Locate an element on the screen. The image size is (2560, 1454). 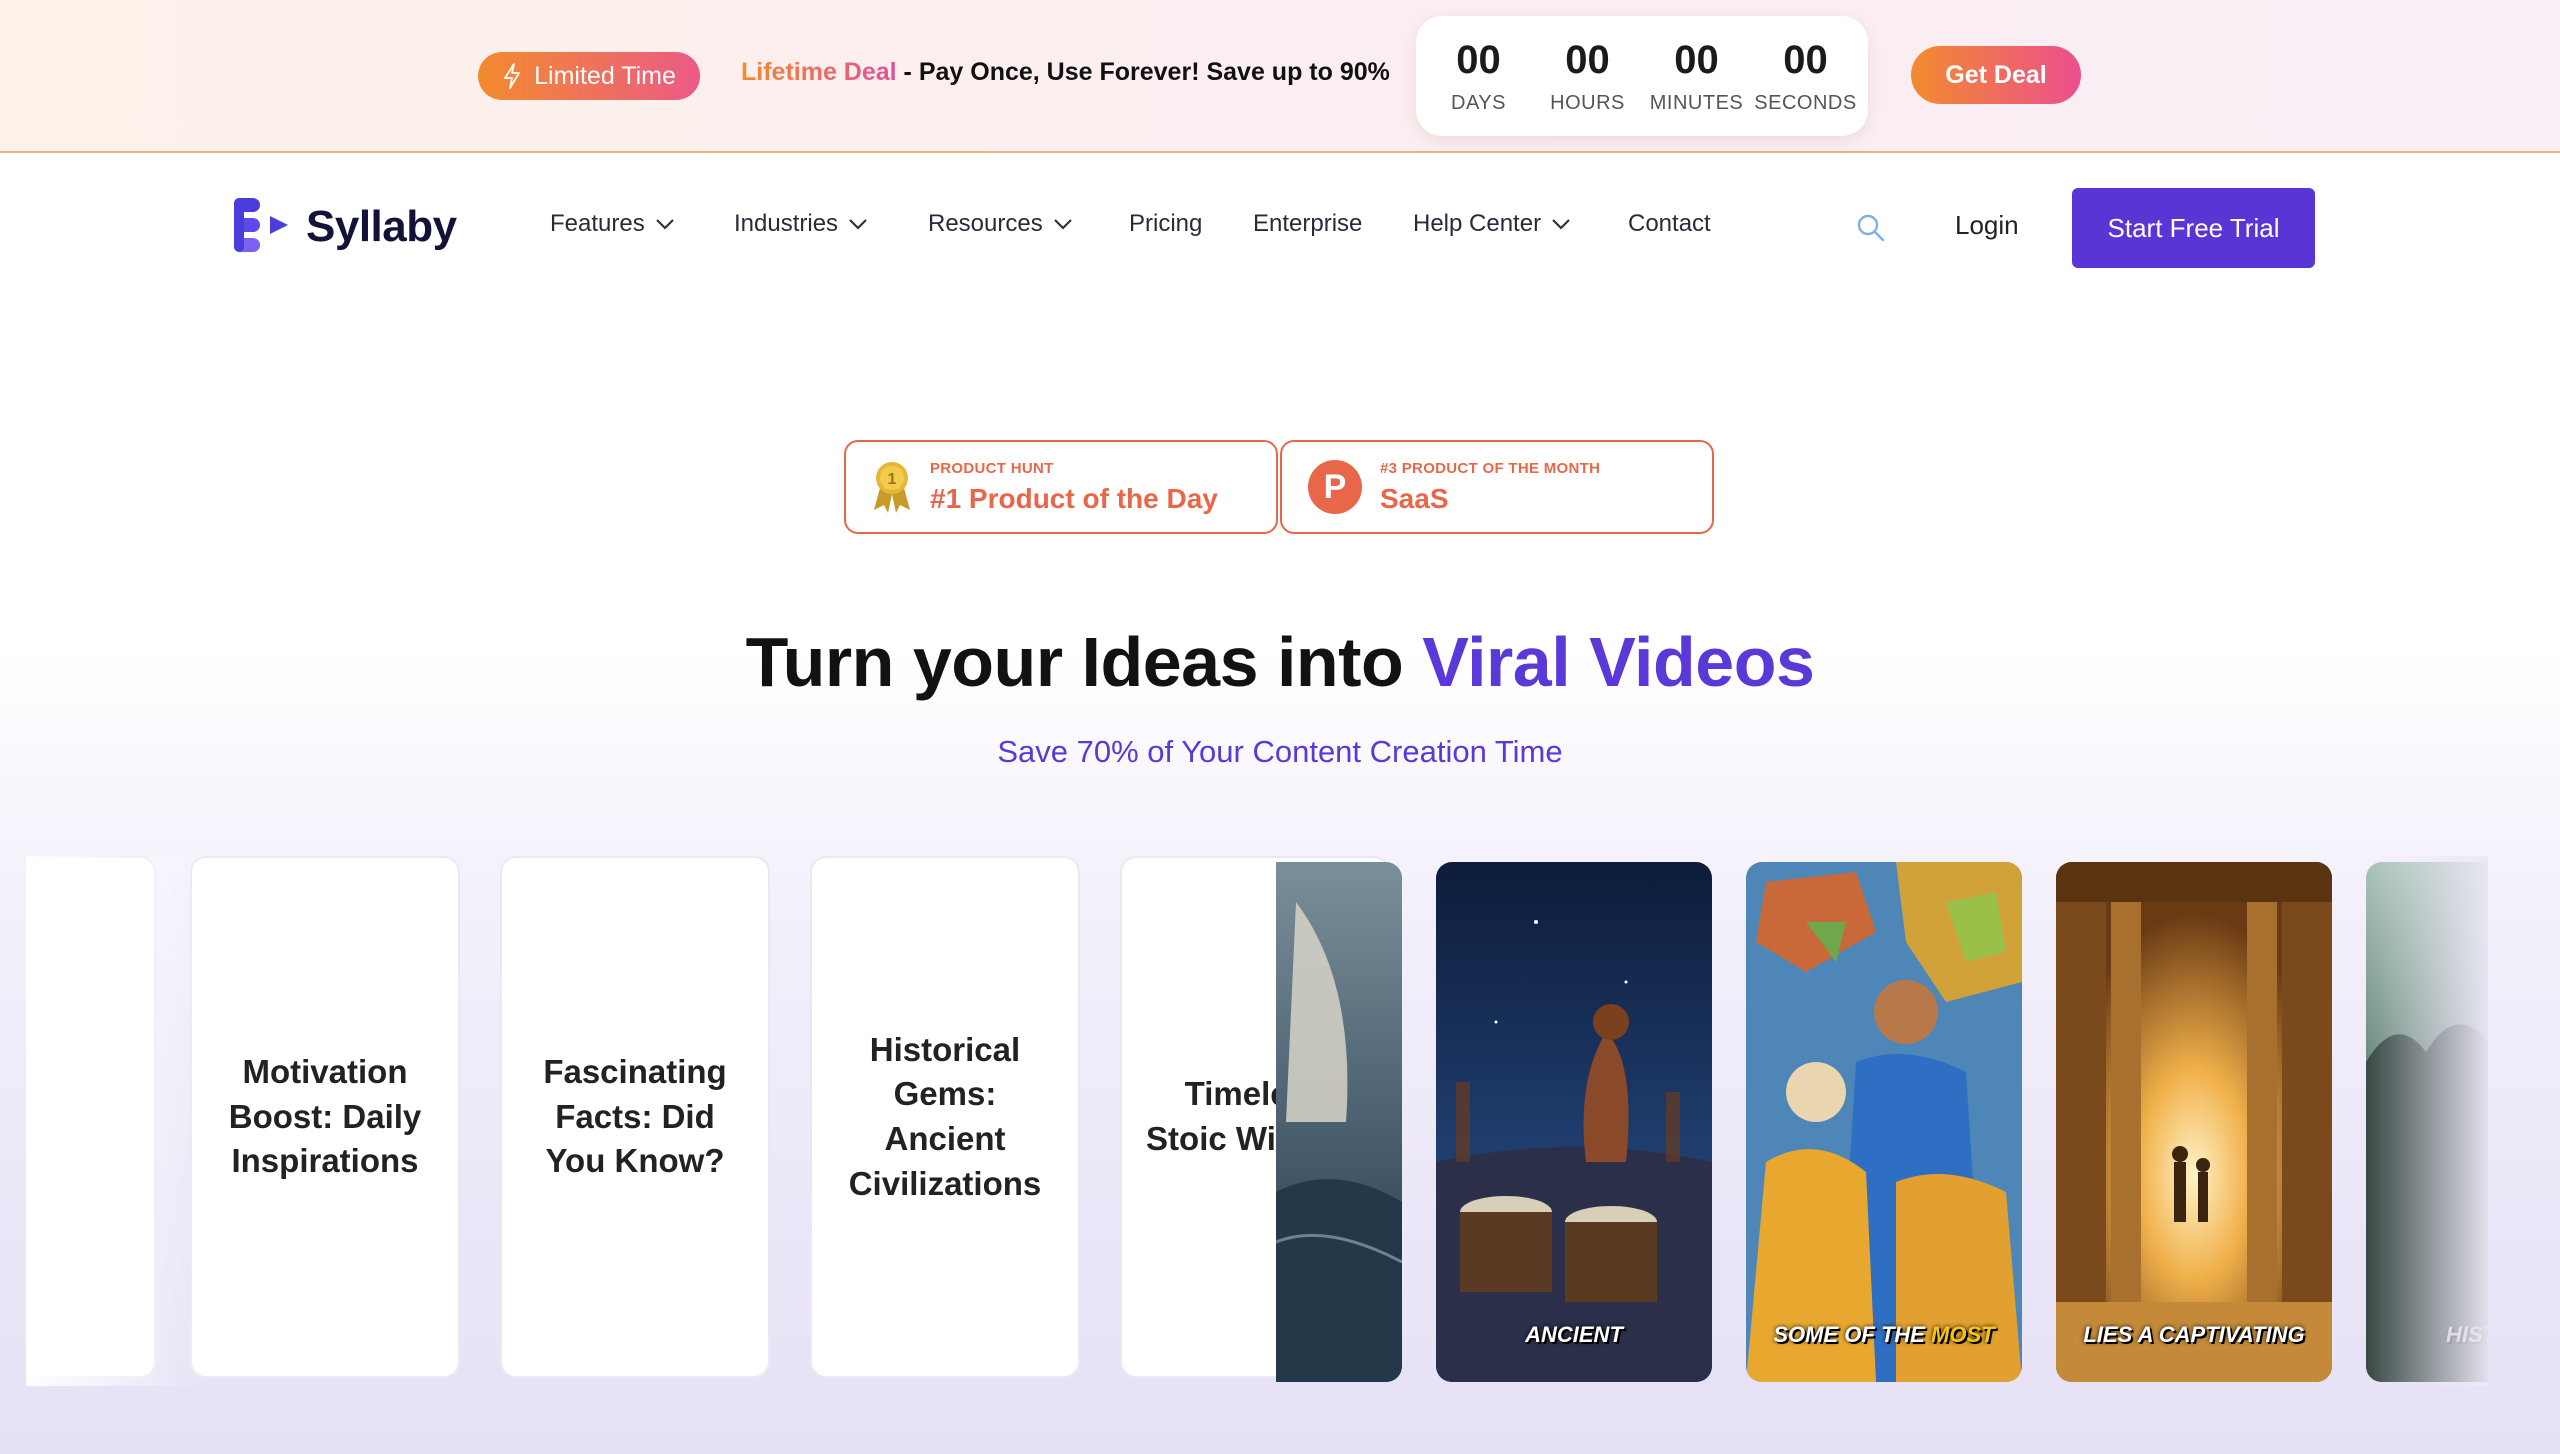
lifetime-deal-label: Lifetime Deal is located at coordinates (819, 72).